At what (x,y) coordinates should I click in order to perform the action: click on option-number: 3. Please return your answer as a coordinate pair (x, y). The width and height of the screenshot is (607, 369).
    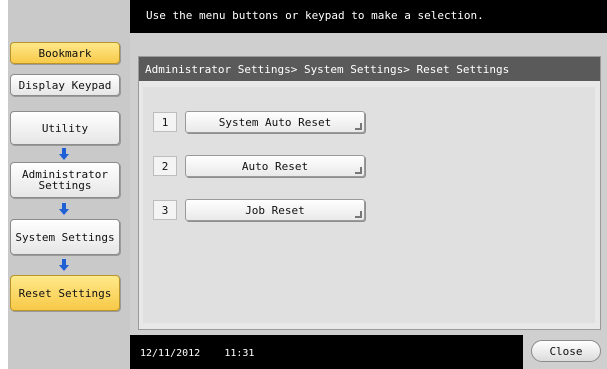
    Looking at the image, I should click on (165, 210).